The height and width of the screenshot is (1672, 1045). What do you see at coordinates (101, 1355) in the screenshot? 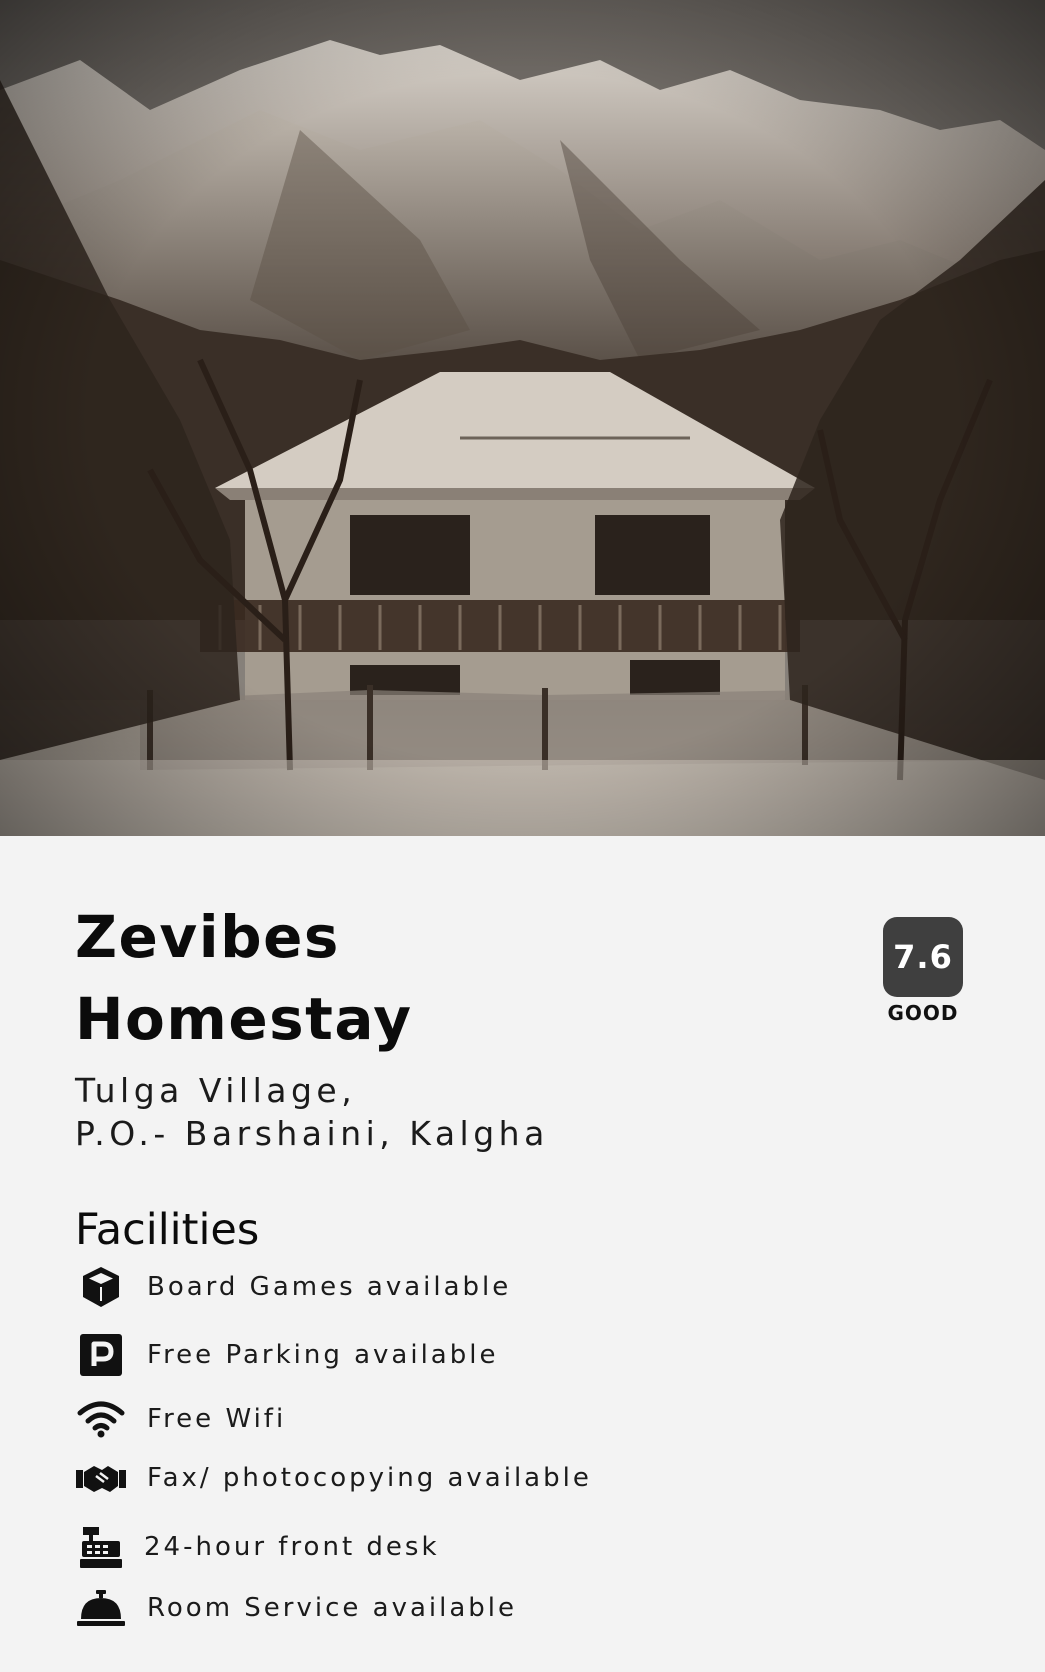
I see `parking-icon` at bounding box center [101, 1355].